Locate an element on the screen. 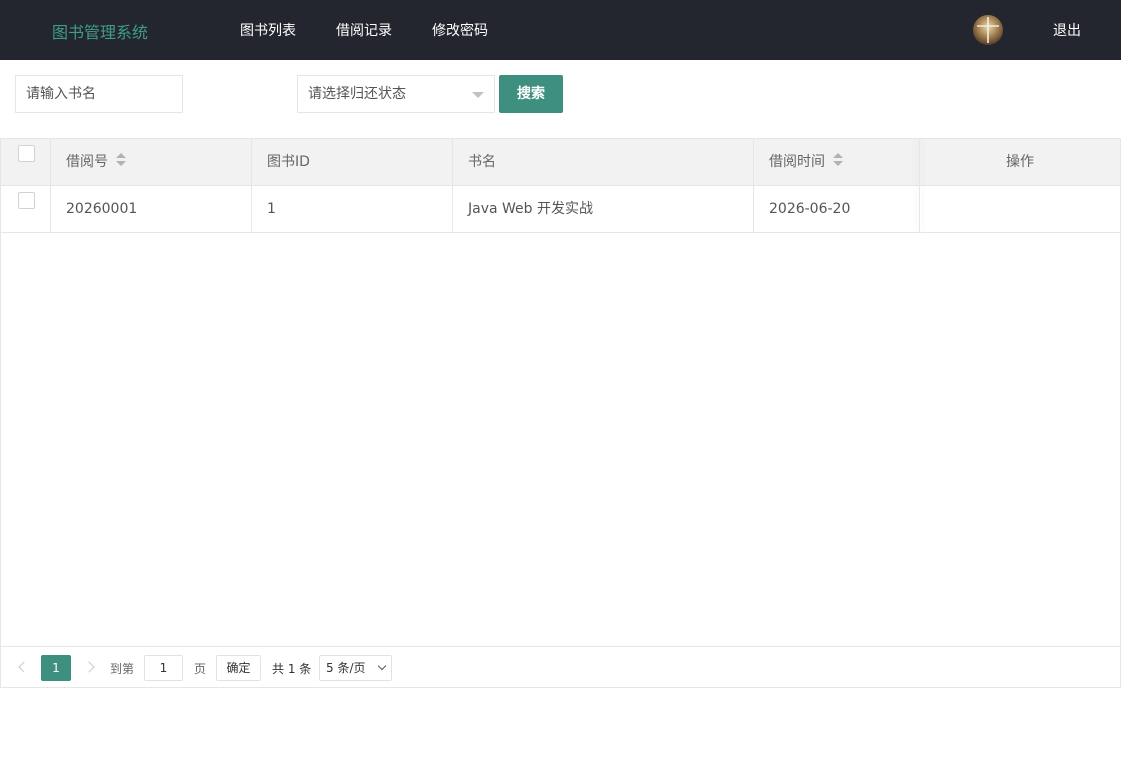 The height and width of the screenshot is (767, 1121). table-header: 借阅号 图书ID 书名 借阅时间 操作 is located at coordinates (560, 162).